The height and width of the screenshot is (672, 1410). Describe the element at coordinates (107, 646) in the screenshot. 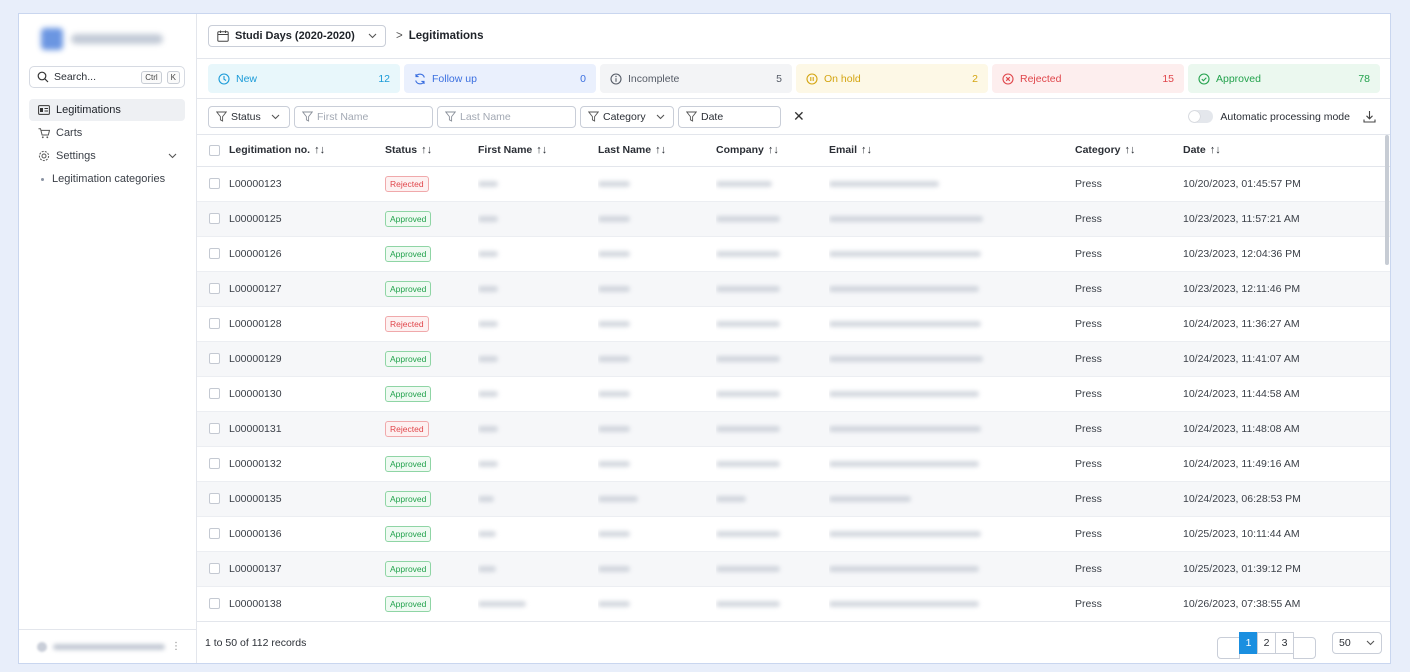

I see `user-account: ⋮` at that location.